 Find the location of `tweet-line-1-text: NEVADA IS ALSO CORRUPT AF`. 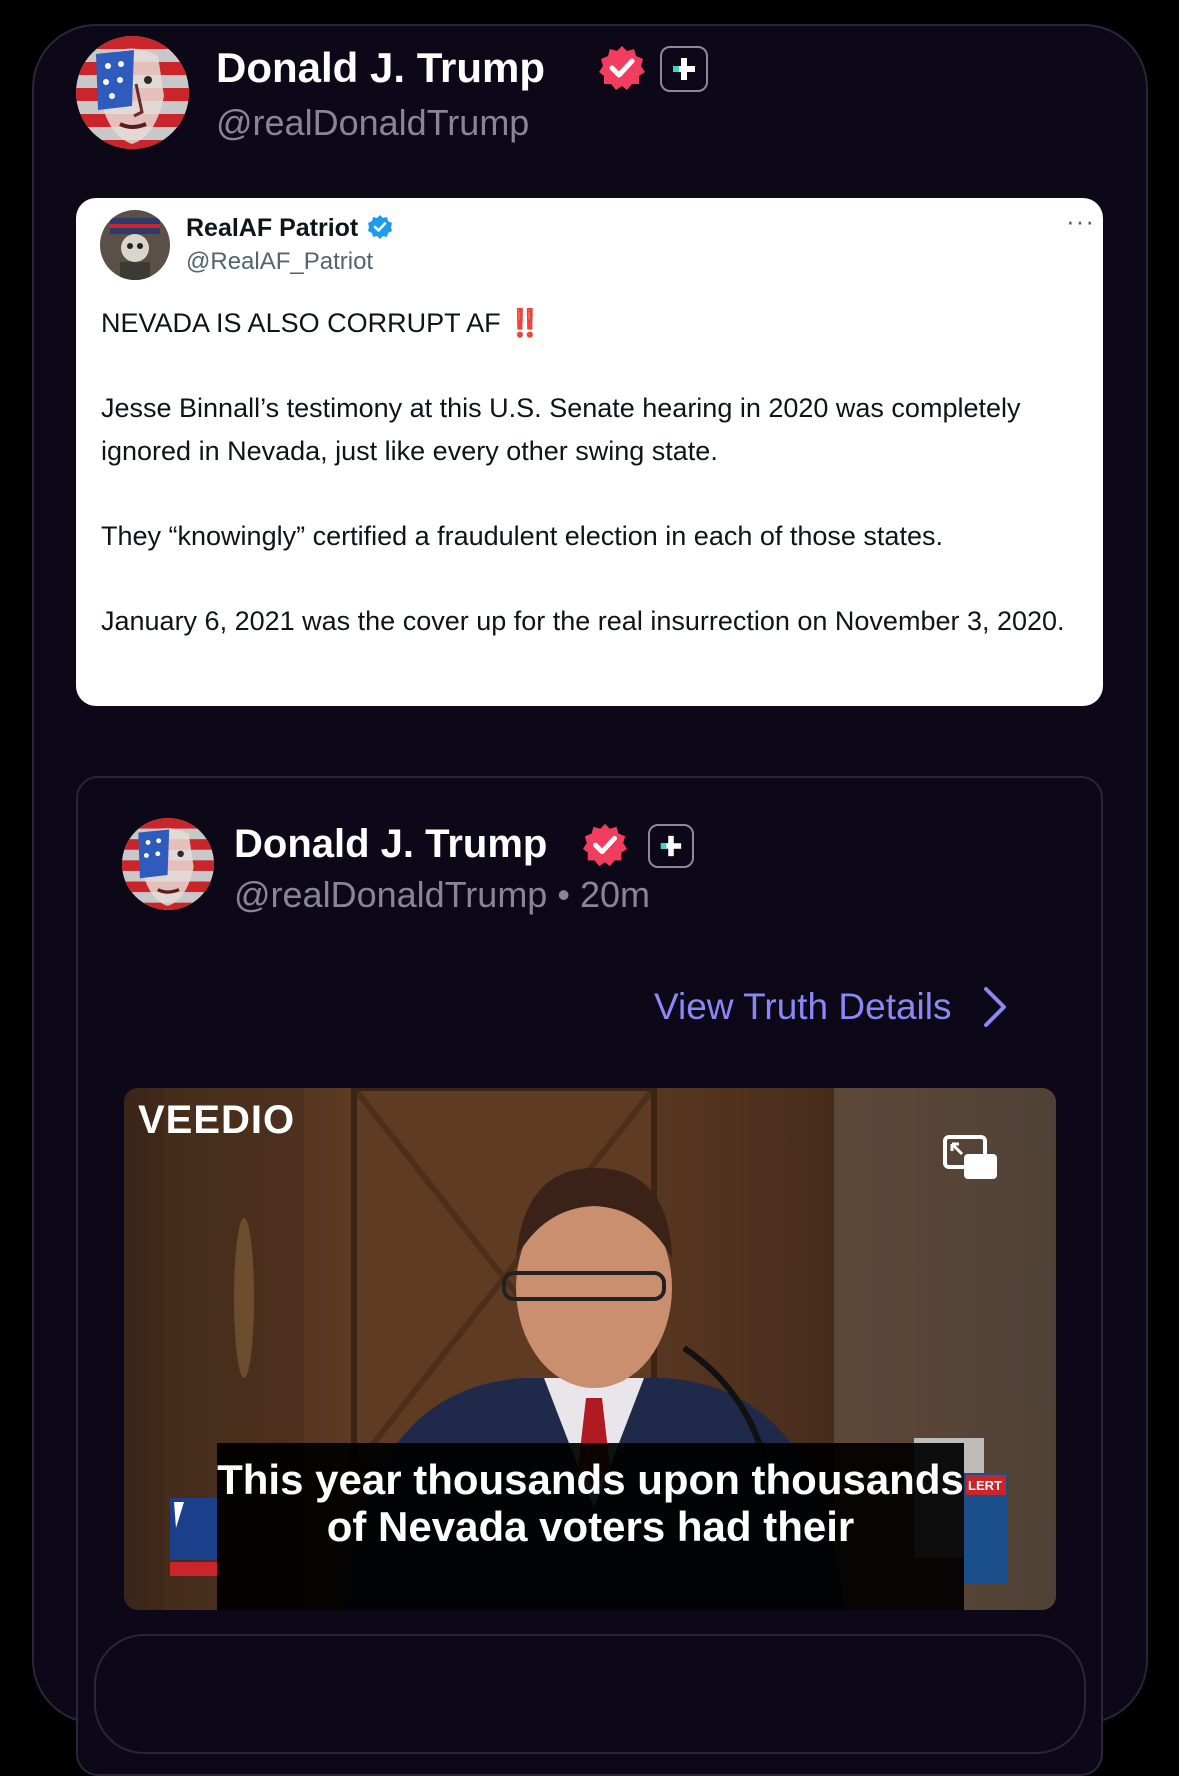

tweet-line-1-text: NEVADA IS ALSO CORRUPT AF is located at coordinates (305, 323).